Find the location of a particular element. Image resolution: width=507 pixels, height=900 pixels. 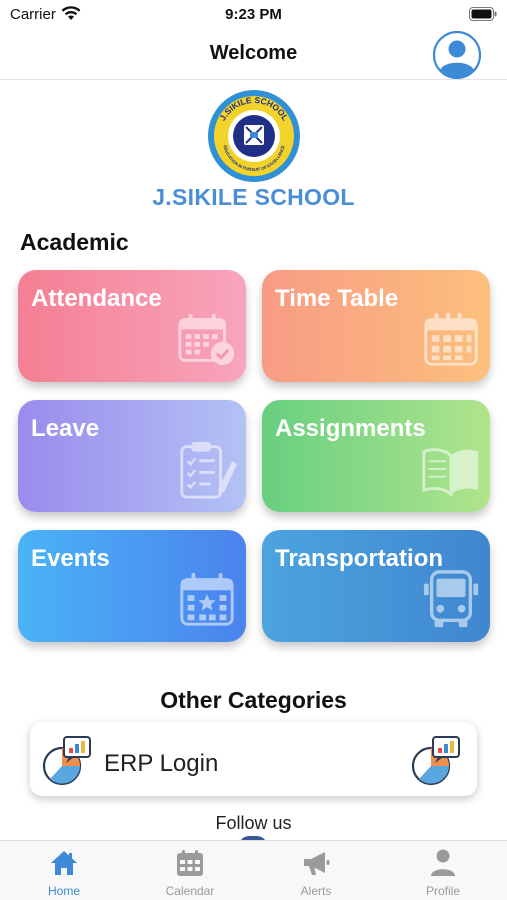

clock-time: 9:23 PM is located at coordinates (253, 14).